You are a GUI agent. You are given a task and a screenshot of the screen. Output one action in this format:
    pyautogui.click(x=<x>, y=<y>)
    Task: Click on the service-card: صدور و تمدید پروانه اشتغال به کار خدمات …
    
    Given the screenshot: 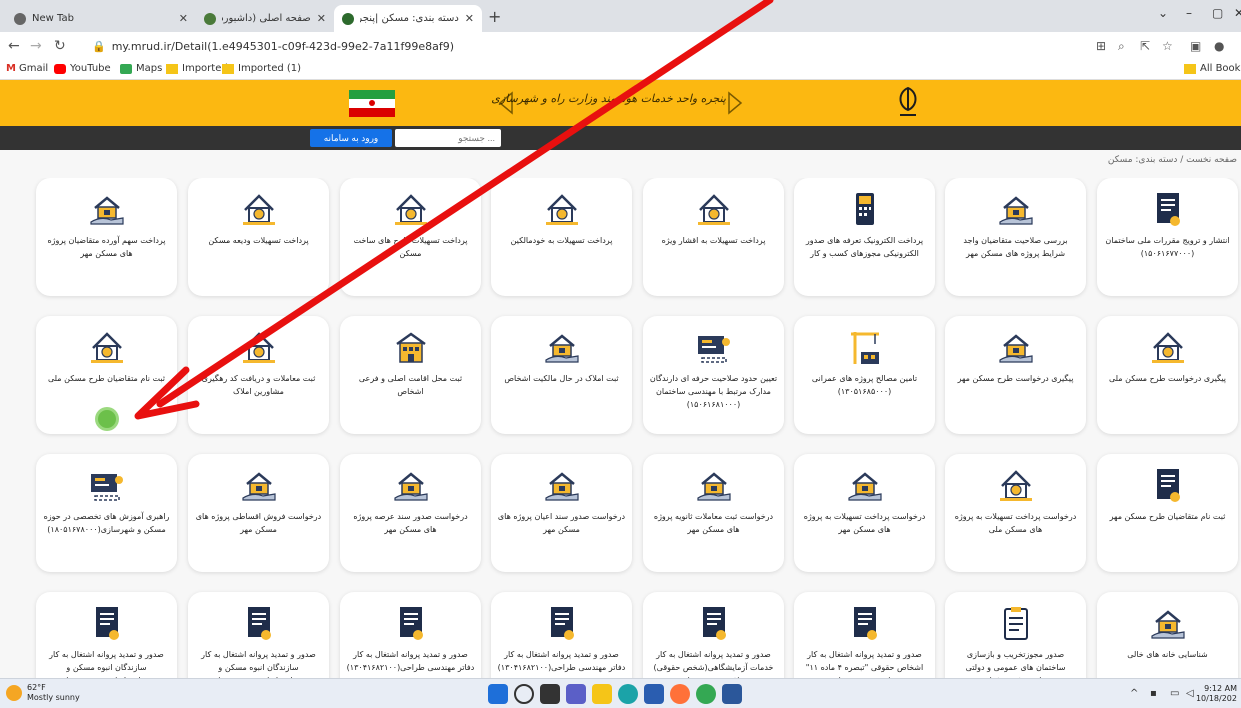 What is the action you would take?
    pyautogui.click(x=713, y=635)
    